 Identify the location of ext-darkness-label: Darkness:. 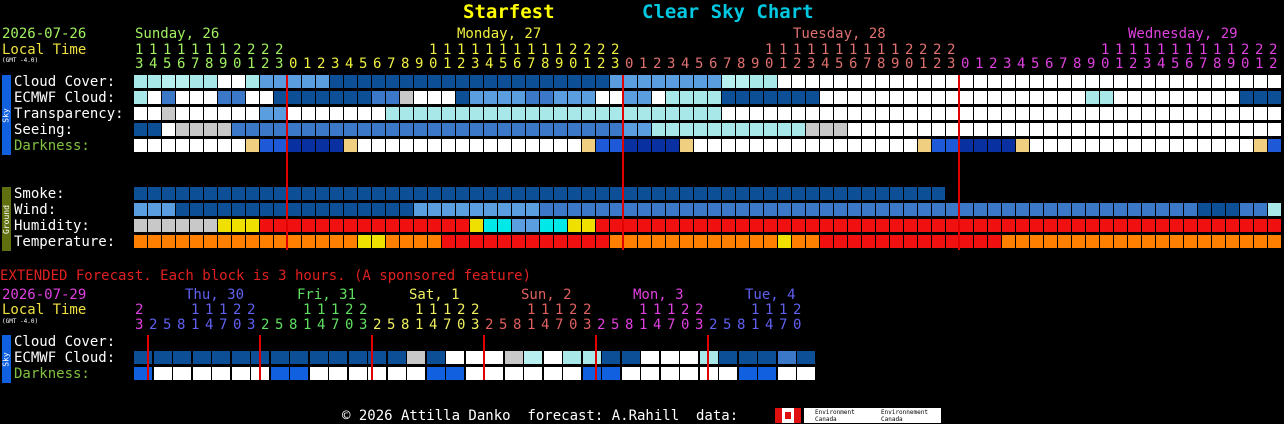
(52, 374).